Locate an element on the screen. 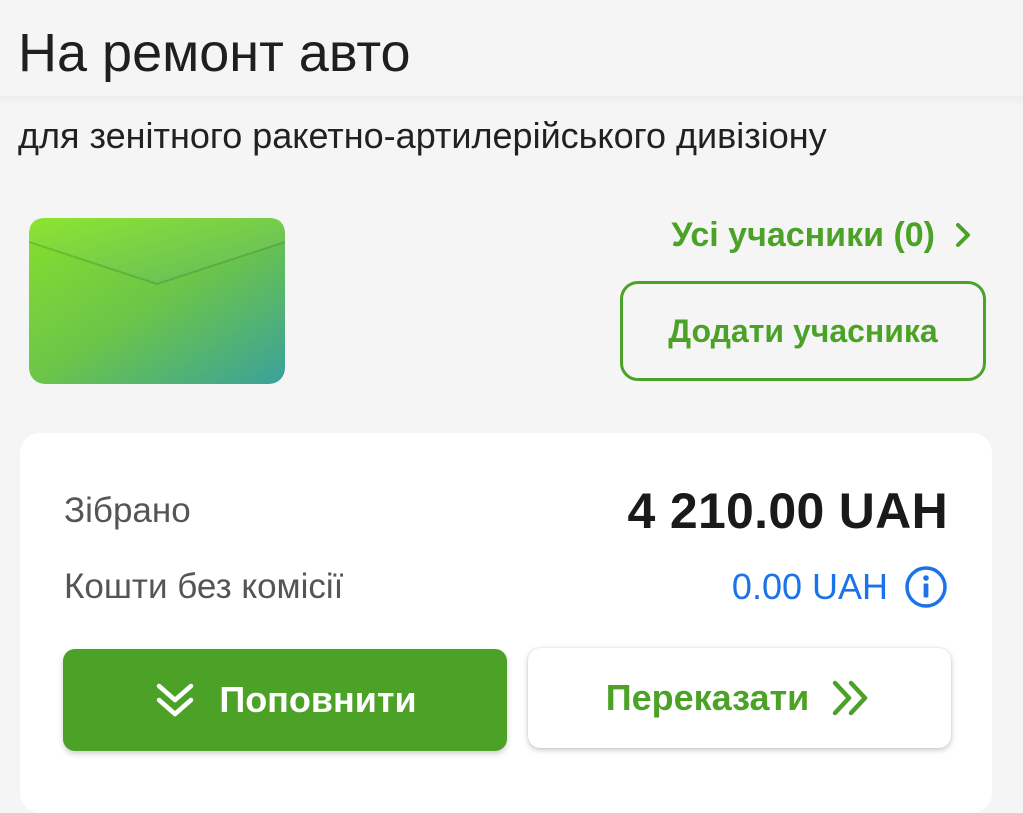 The image size is (1023, 813). top-up-label: Поповнити is located at coordinates (318, 699).